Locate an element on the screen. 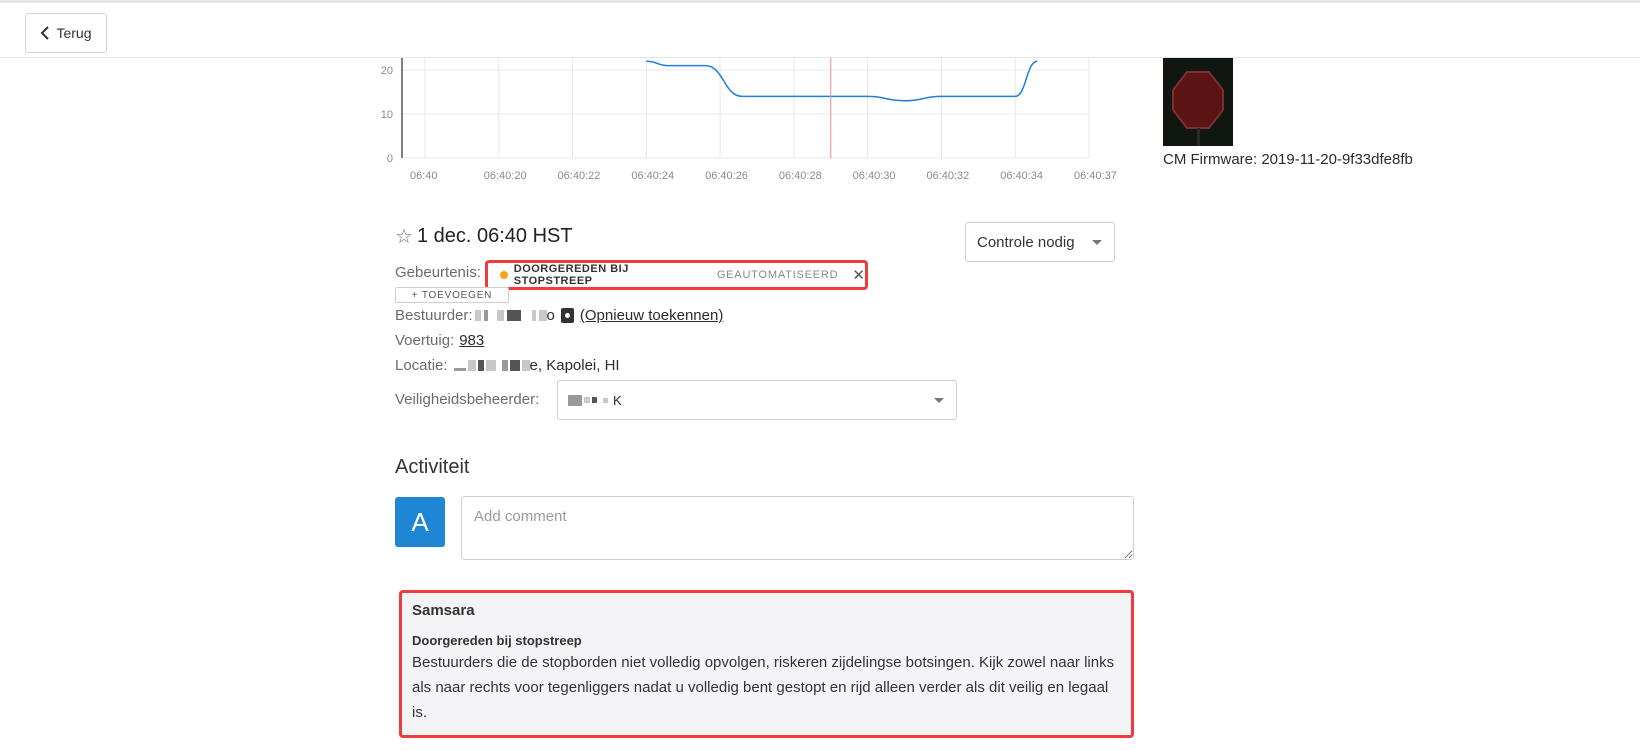 The image size is (1640, 751). back-button: Terug is located at coordinates (66, 33).